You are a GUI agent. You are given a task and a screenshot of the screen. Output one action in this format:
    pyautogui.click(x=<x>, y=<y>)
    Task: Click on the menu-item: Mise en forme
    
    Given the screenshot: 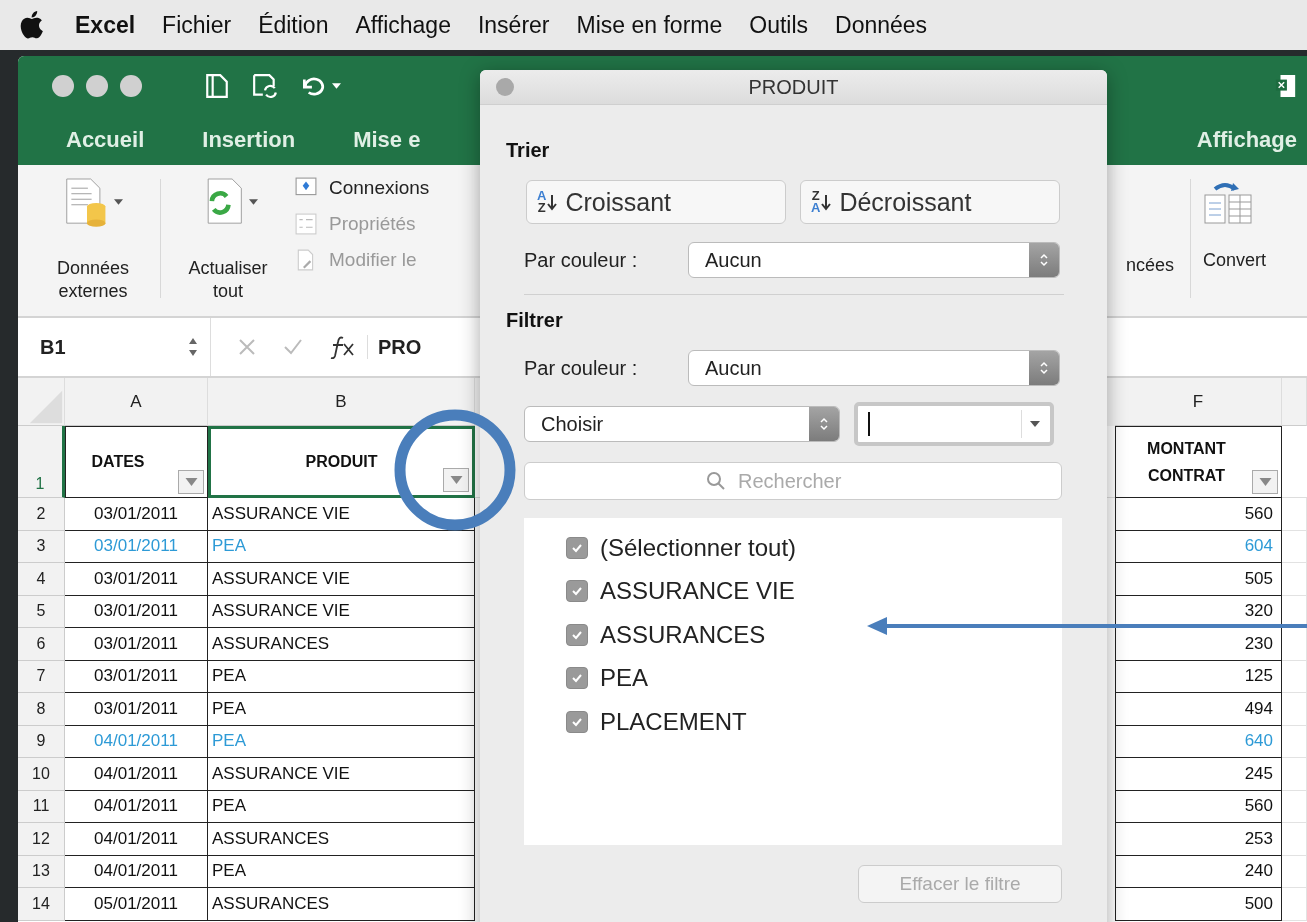 What is the action you would take?
    pyautogui.click(x=649, y=25)
    